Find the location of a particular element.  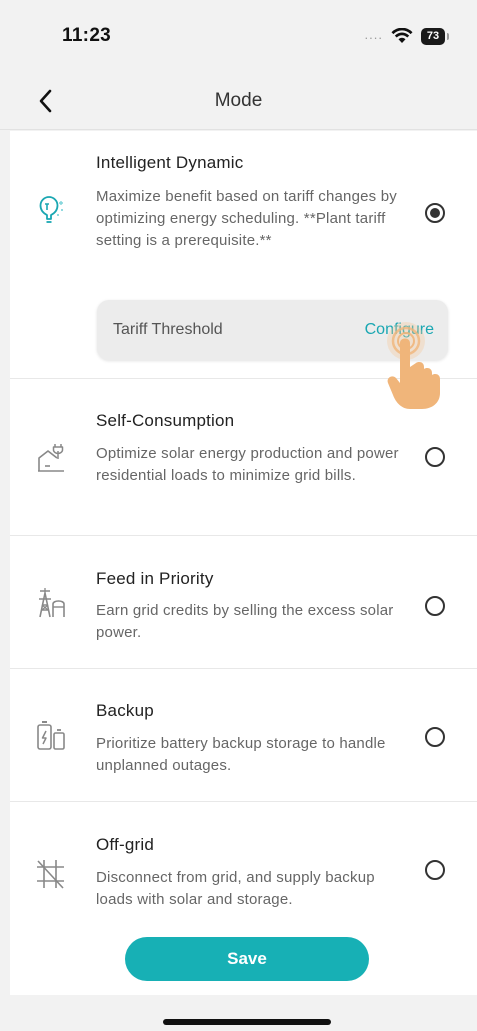

chevron-left-icon is located at coordinates (45, 101).